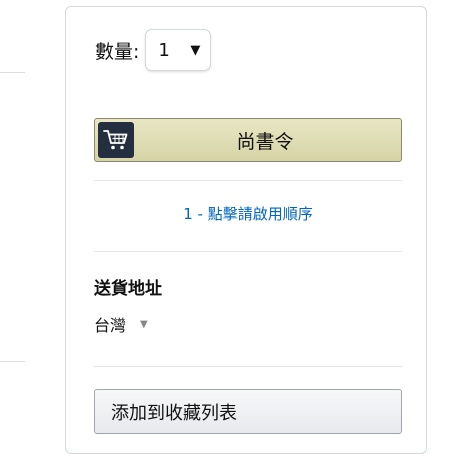 This screenshot has width=463, height=462. I want to click on quantity-row: 數量: 1 ▼, so click(153, 50).